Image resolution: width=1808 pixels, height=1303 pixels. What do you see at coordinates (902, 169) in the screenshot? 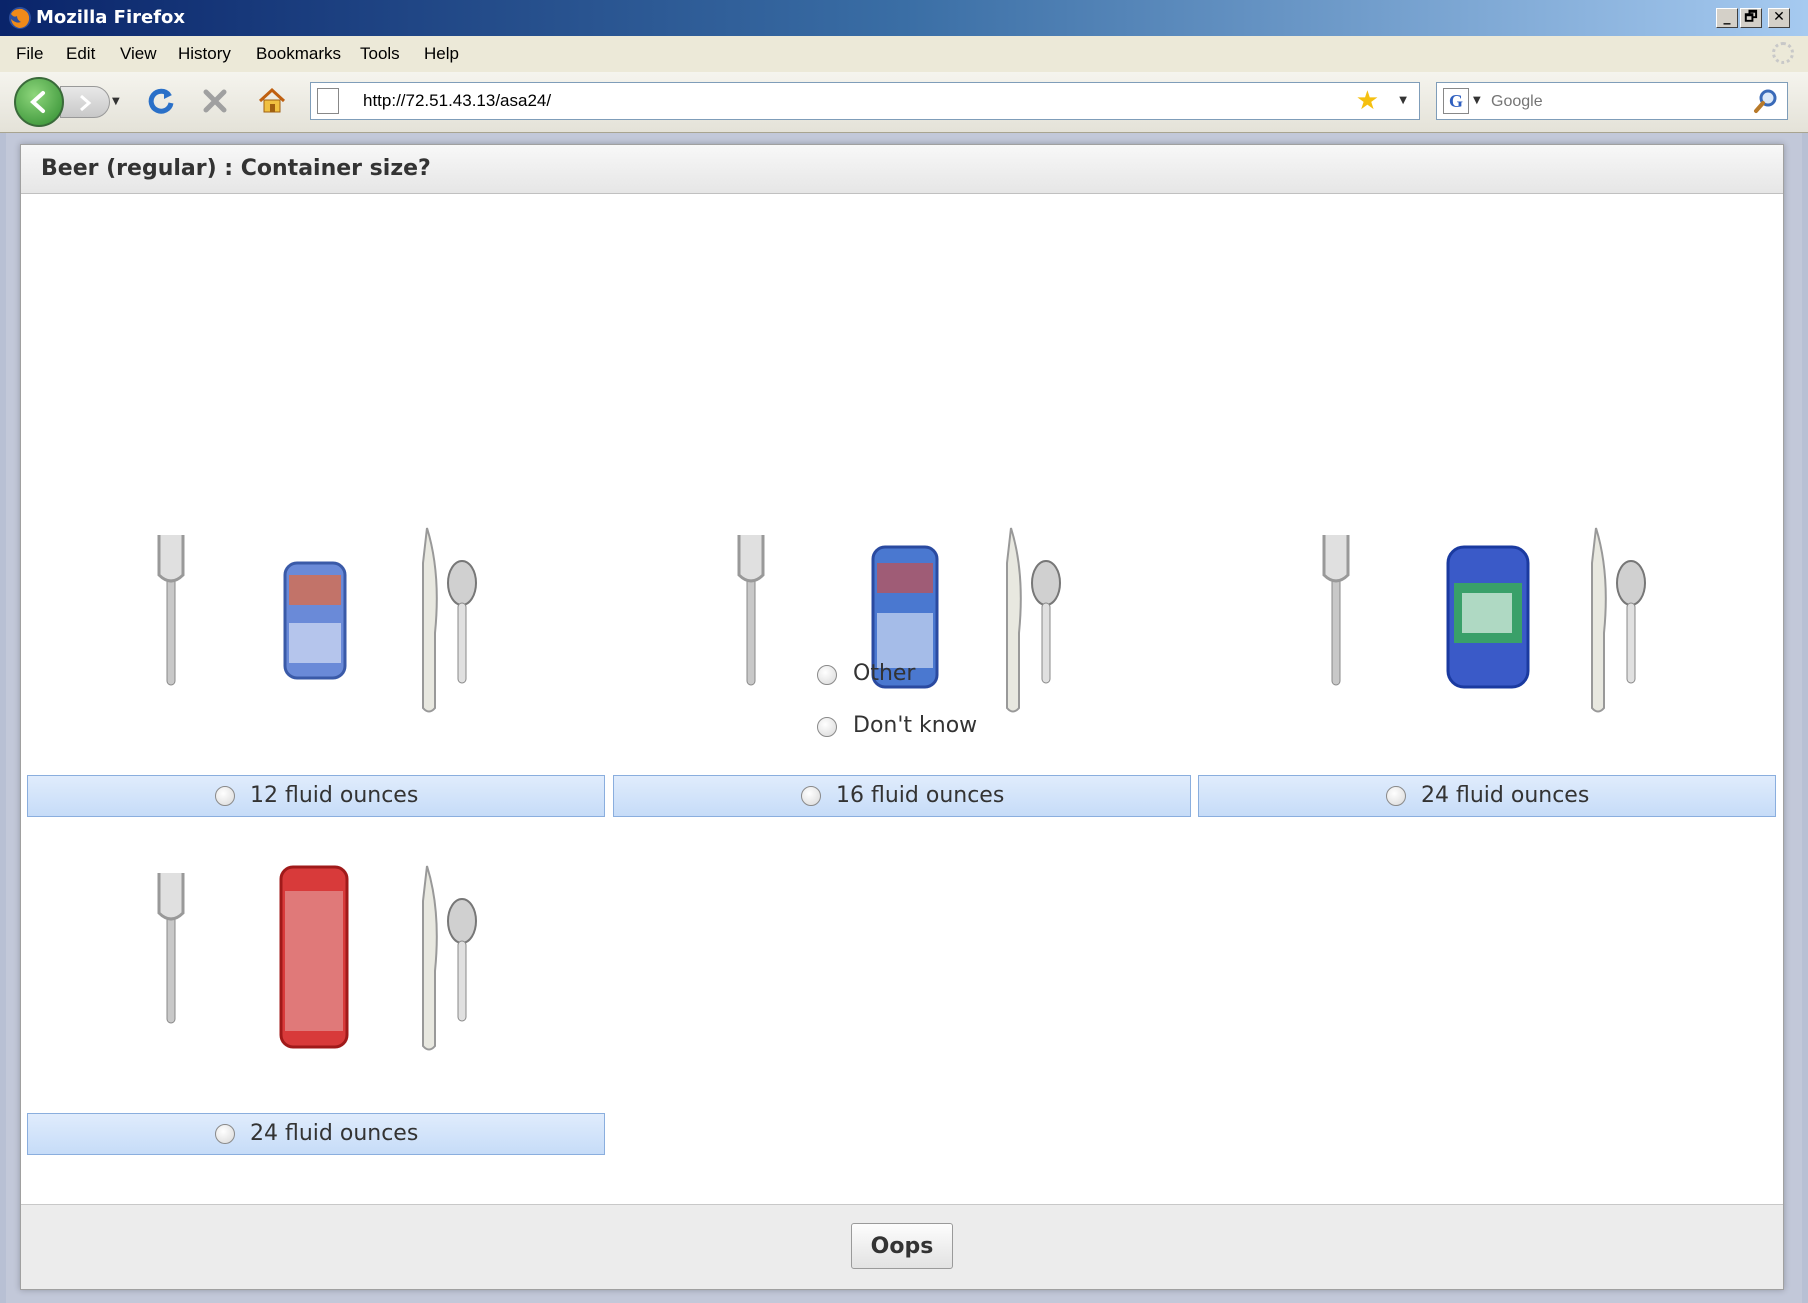
I see `dialog-header: Beer (regular) : Container size?` at bounding box center [902, 169].